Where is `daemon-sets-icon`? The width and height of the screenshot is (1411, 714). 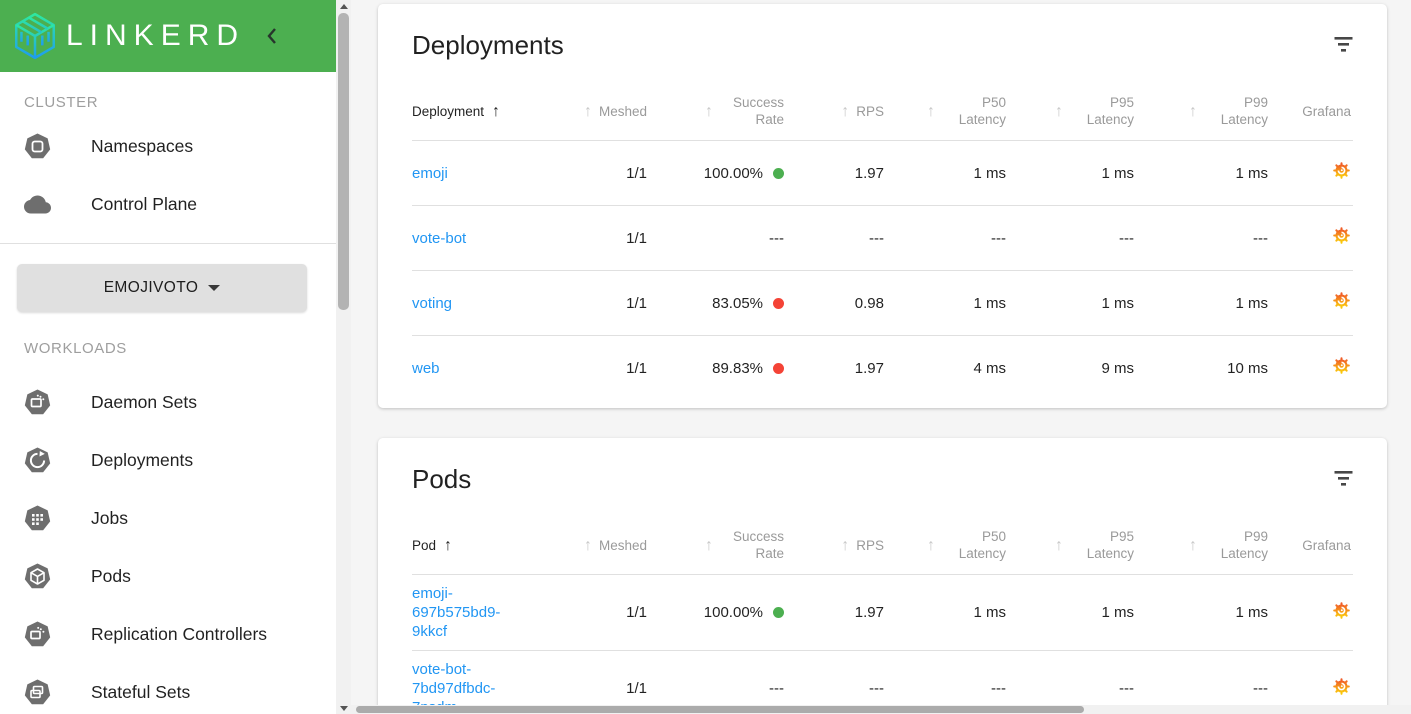 daemon-sets-icon is located at coordinates (37, 402).